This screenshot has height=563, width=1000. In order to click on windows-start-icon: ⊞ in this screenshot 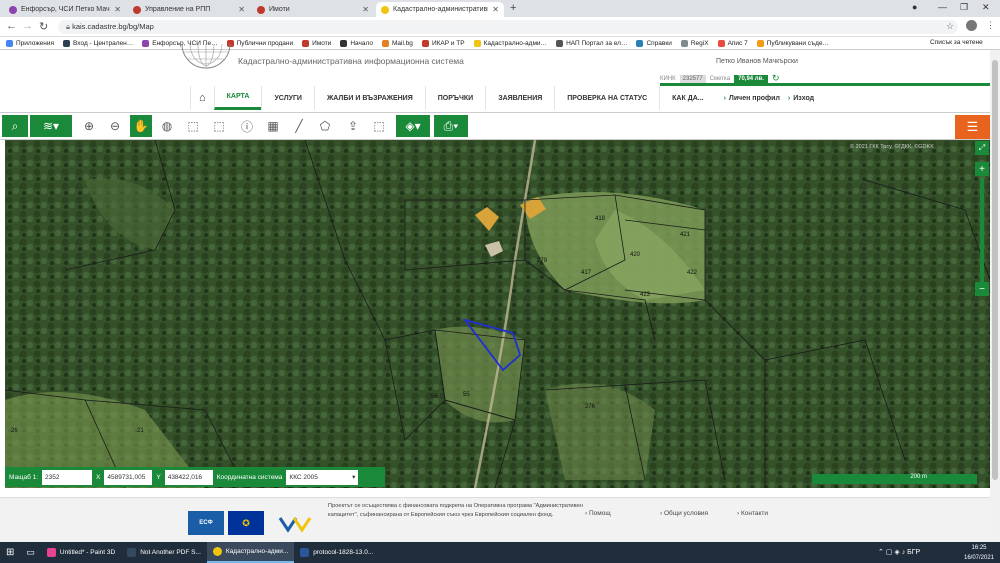, I will do `click(10, 552)`.